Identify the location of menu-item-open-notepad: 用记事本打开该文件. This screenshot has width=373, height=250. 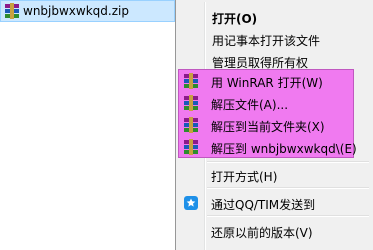
(275, 39).